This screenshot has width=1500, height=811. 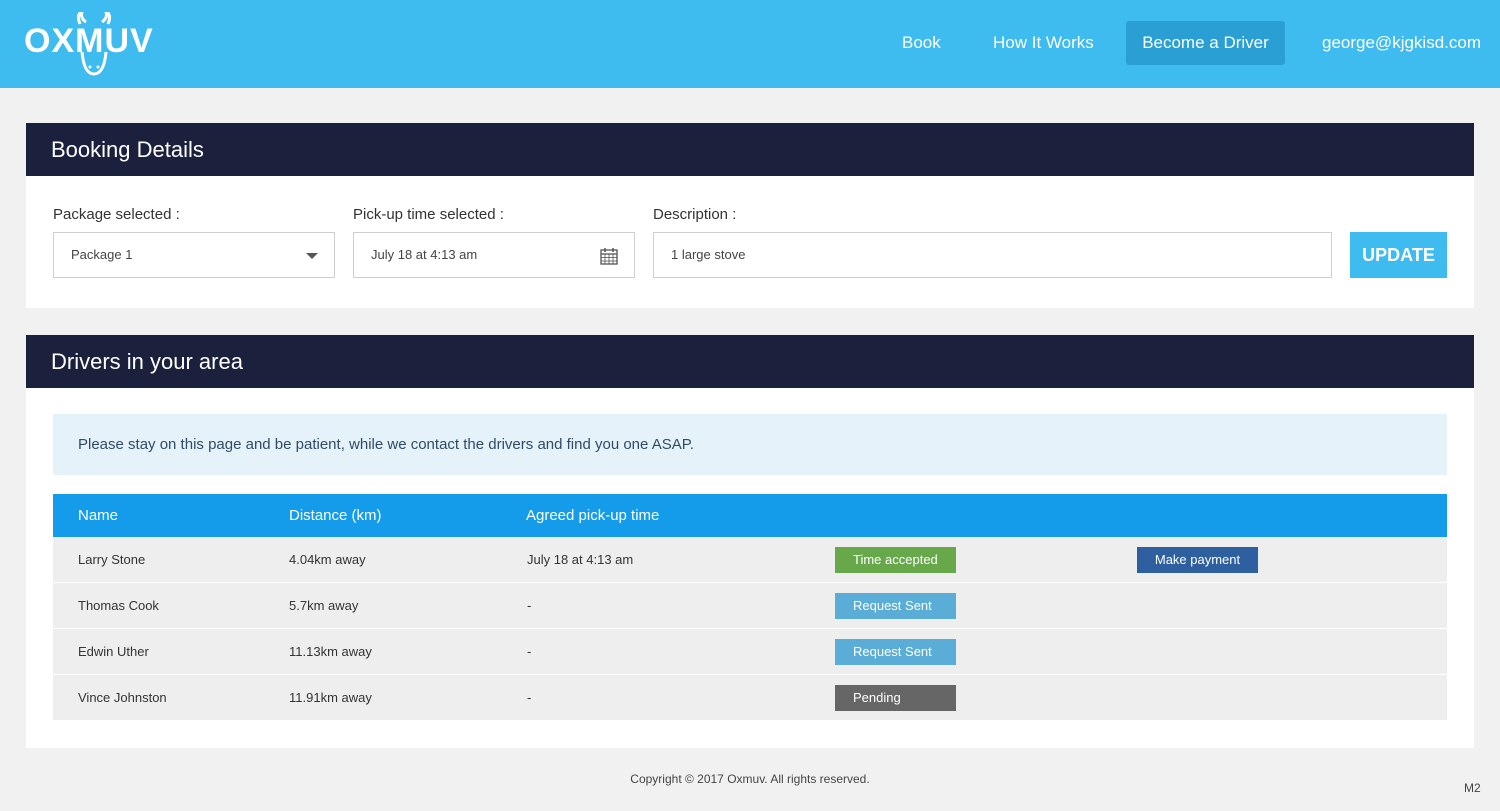 I want to click on drivers-title: Drivers in your area, so click(x=750, y=361).